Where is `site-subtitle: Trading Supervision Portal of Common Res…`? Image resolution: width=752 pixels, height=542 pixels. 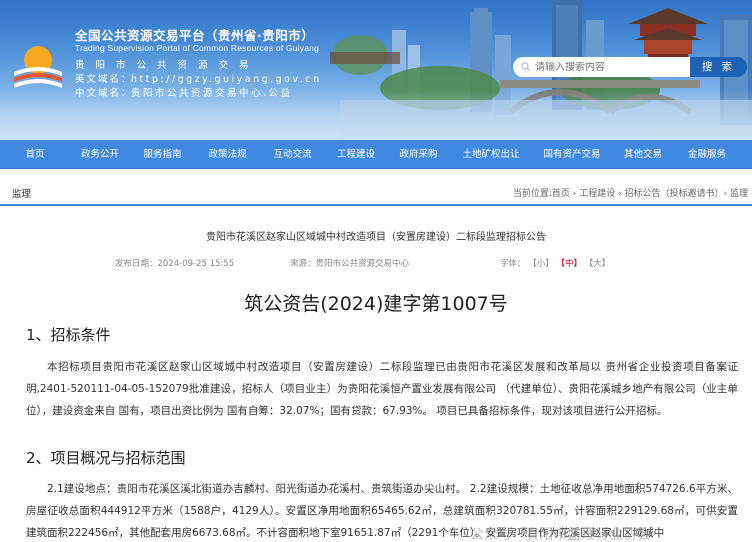
site-subtitle: Trading Supervision Portal of Common Res… is located at coordinates (197, 48).